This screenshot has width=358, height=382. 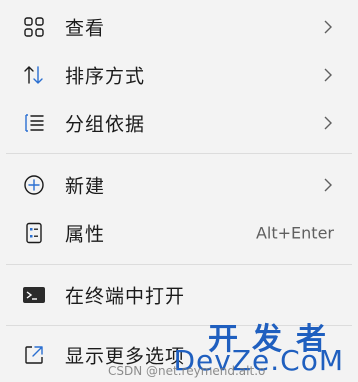 I want to click on menu-item-open-in-terminal: 在终端中打开, so click(x=179, y=295).